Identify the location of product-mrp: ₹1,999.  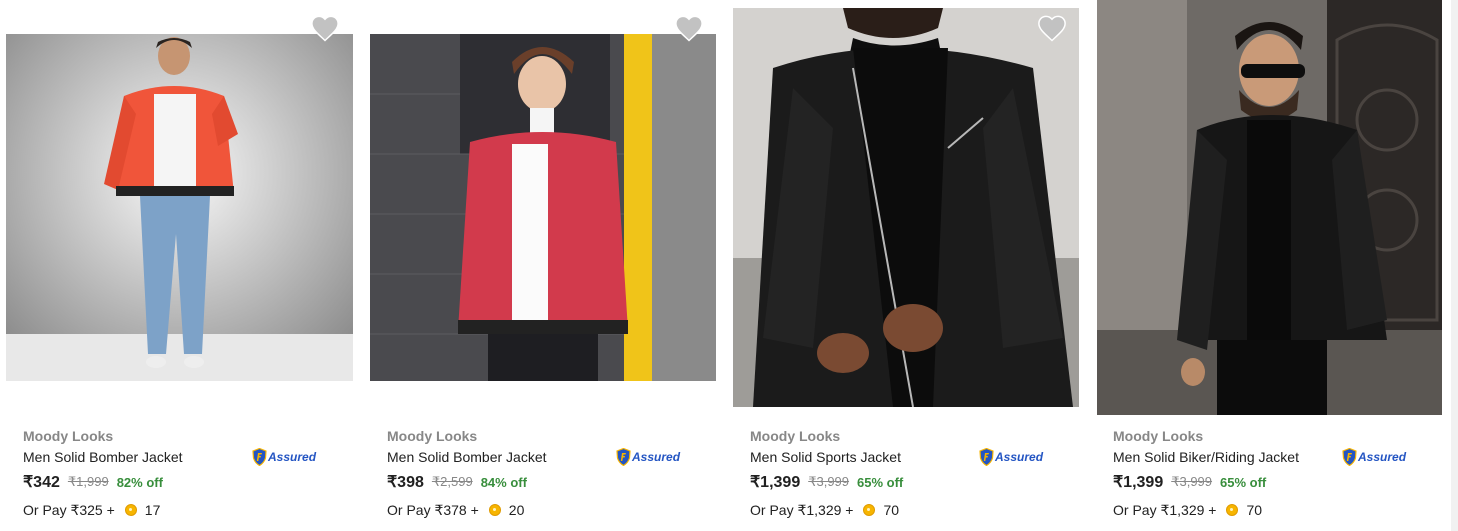
(88, 481).